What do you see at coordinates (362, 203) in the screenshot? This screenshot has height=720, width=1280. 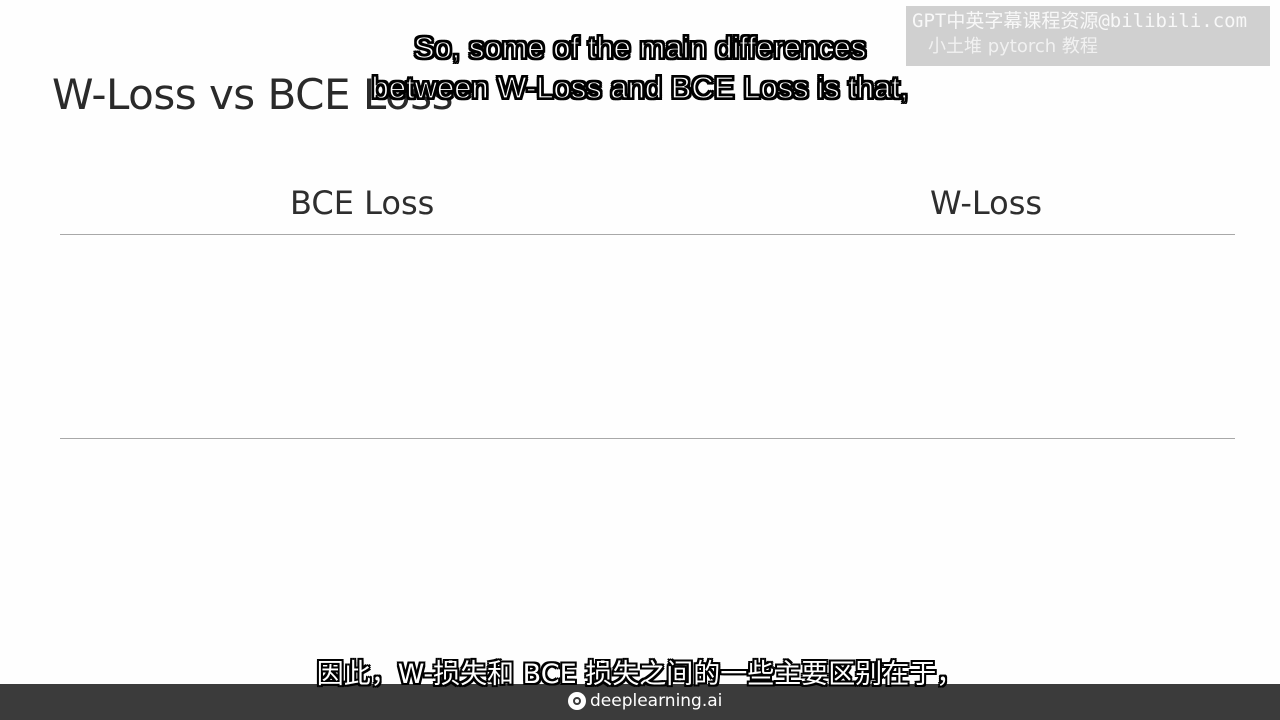 I see `column-header-bce-loss: BCE Loss` at bounding box center [362, 203].